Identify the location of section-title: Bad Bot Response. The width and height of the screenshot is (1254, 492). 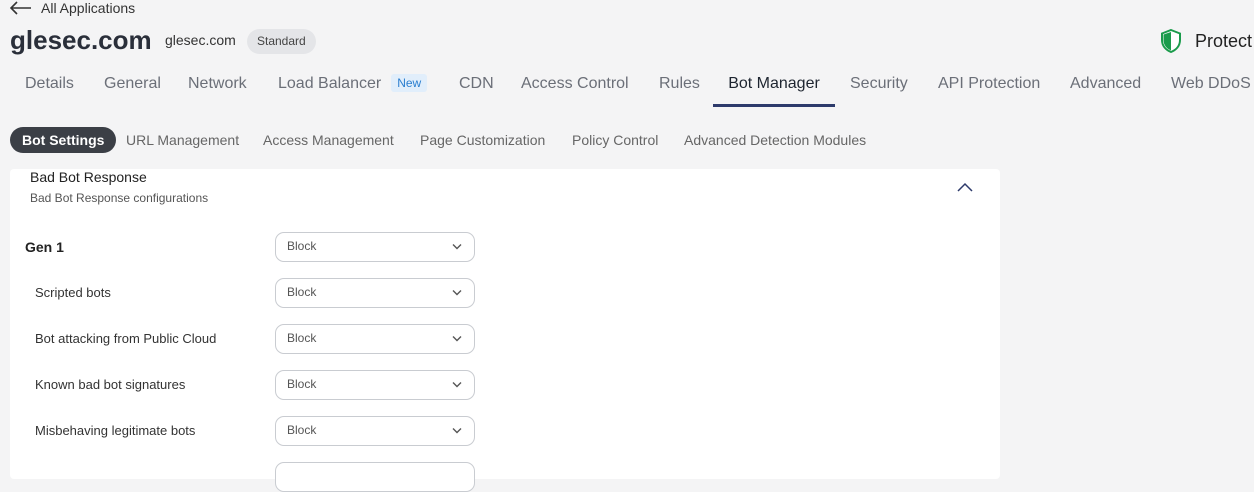
(88, 177).